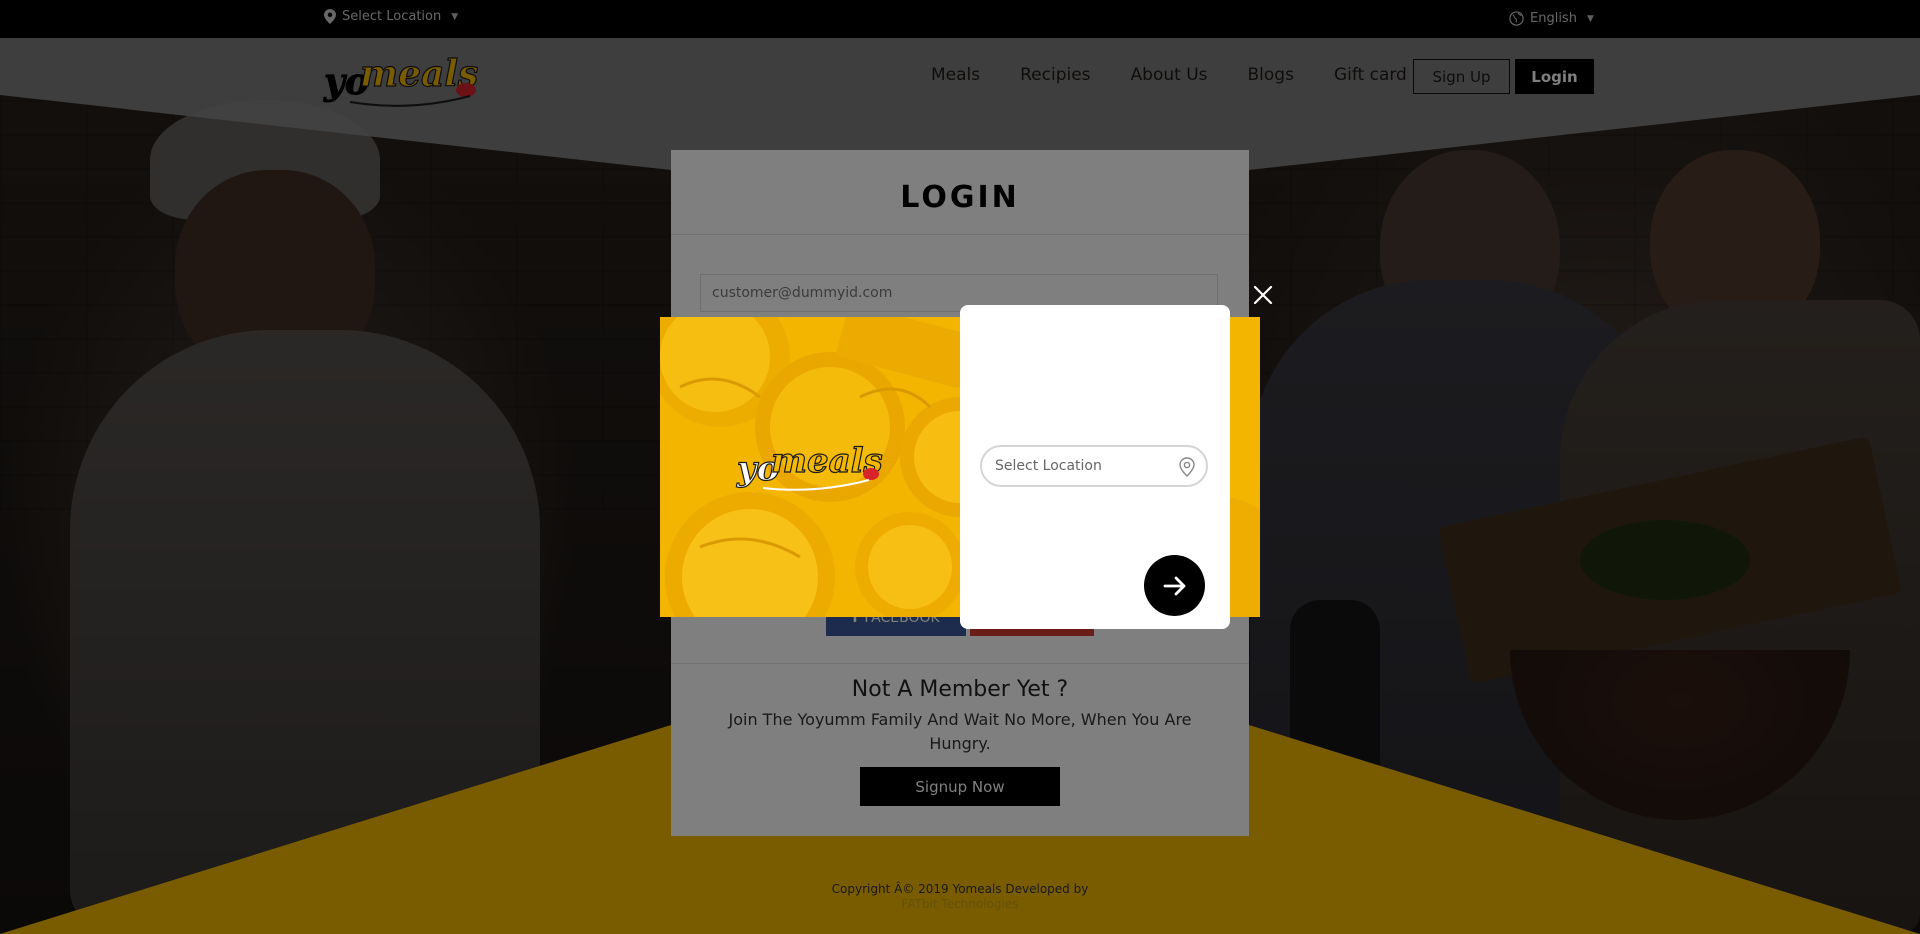 The width and height of the screenshot is (1920, 934). I want to click on location-pin-icon, so click(1187, 467).